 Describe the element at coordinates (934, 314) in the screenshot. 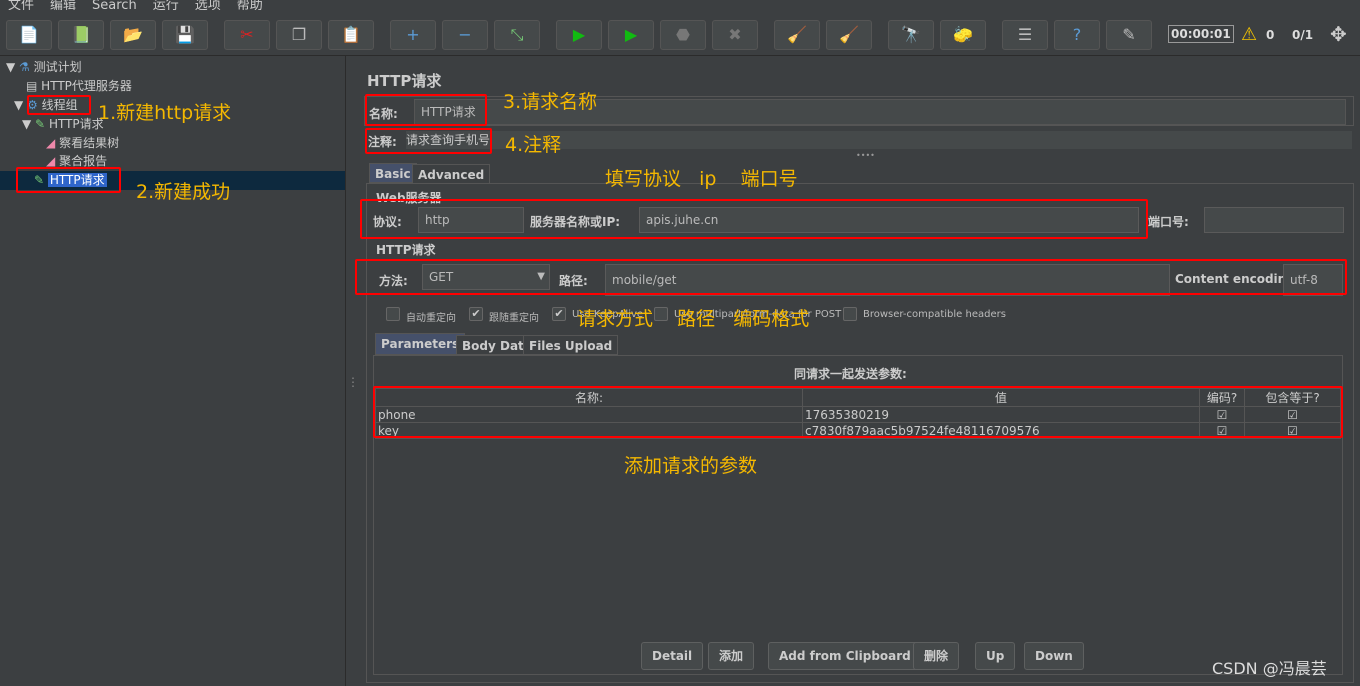

I see `checkbox-label: Browser-compatible headers` at that location.